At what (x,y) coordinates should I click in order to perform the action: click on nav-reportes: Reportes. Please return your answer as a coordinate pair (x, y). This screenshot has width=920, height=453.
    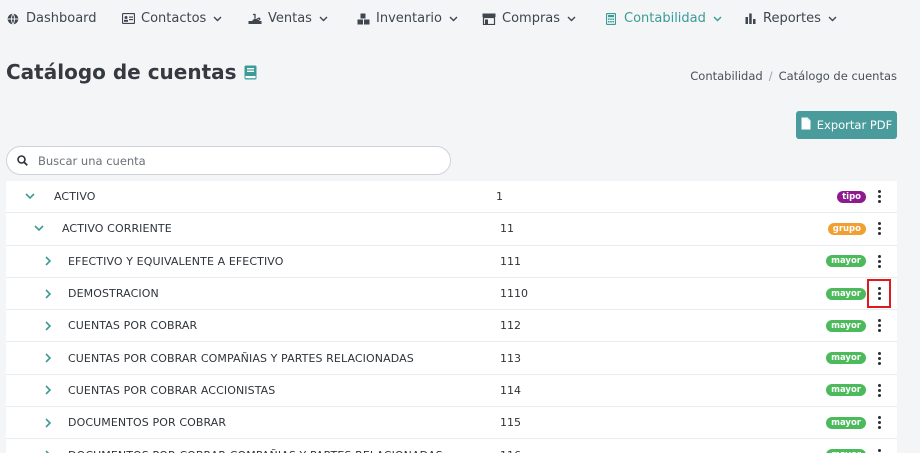
    Looking at the image, I should click on (790, 18).